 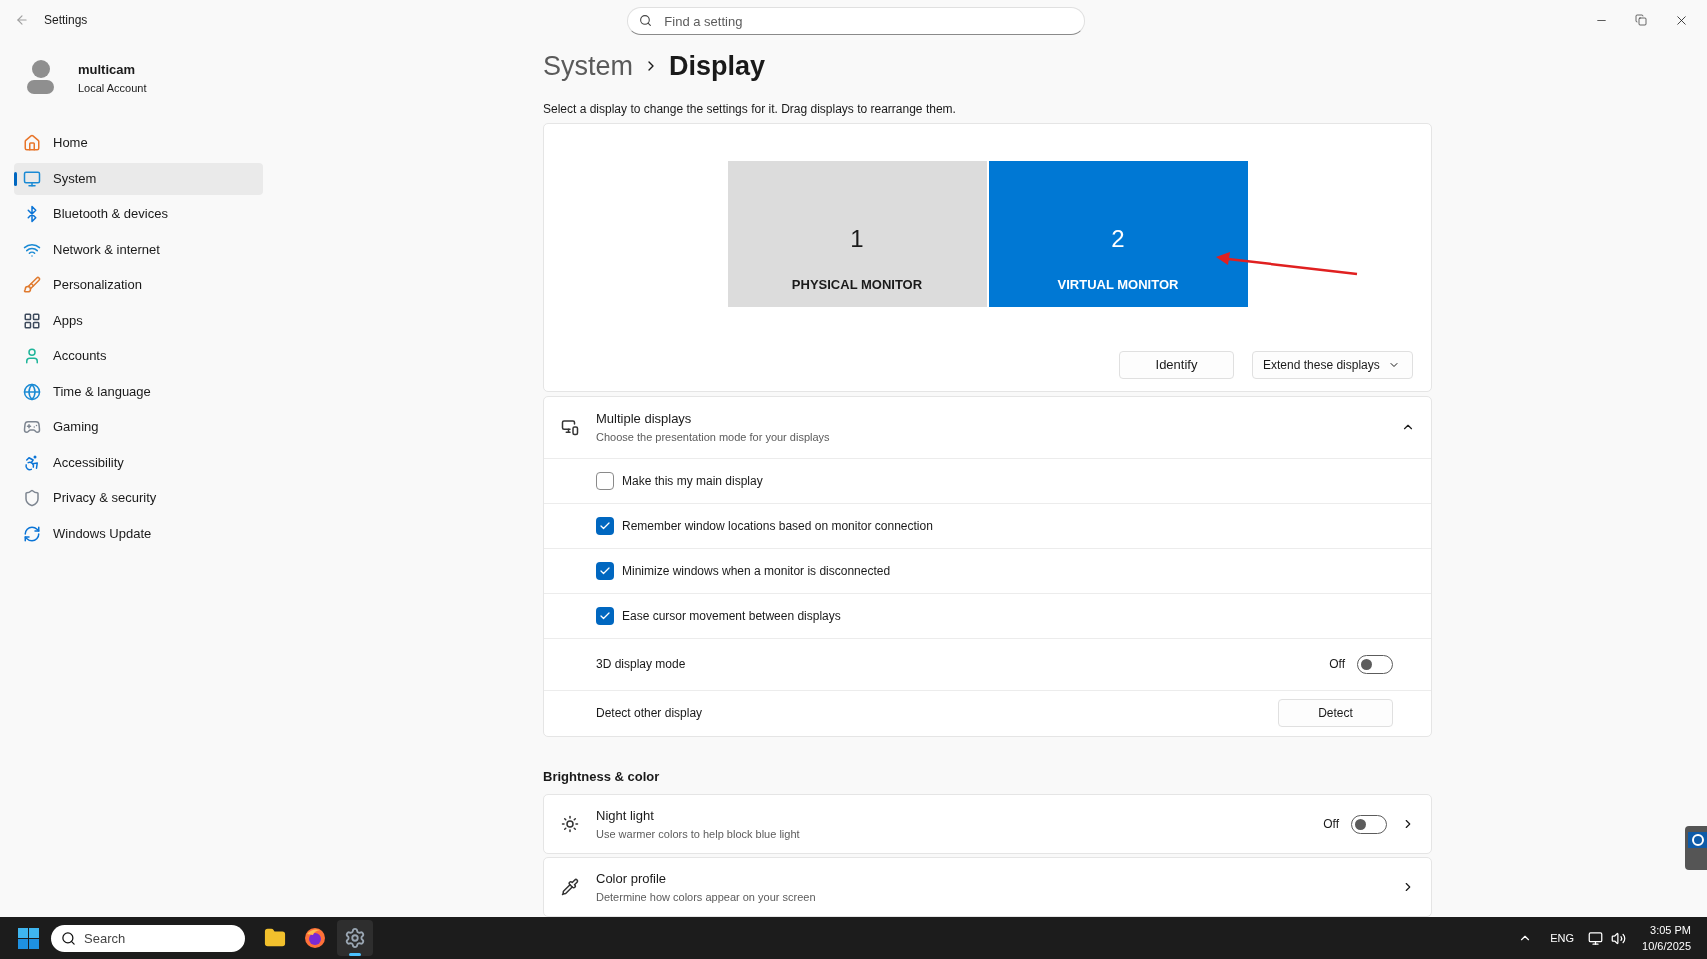 I want to click on taskbar-app, so click(x=355, y=938).